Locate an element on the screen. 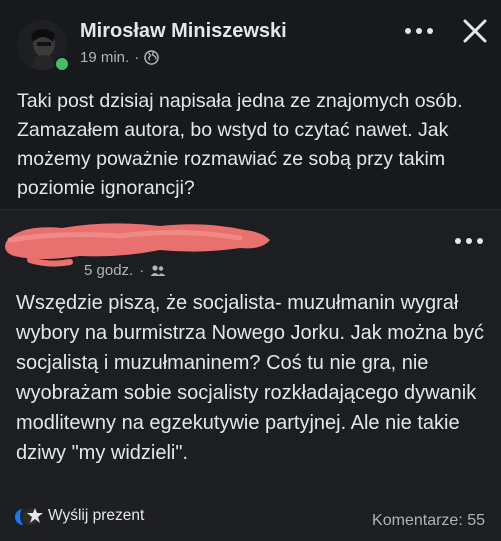 This screenshot has width=501, height=541. friends-icon is located at coordinates (158, 270).